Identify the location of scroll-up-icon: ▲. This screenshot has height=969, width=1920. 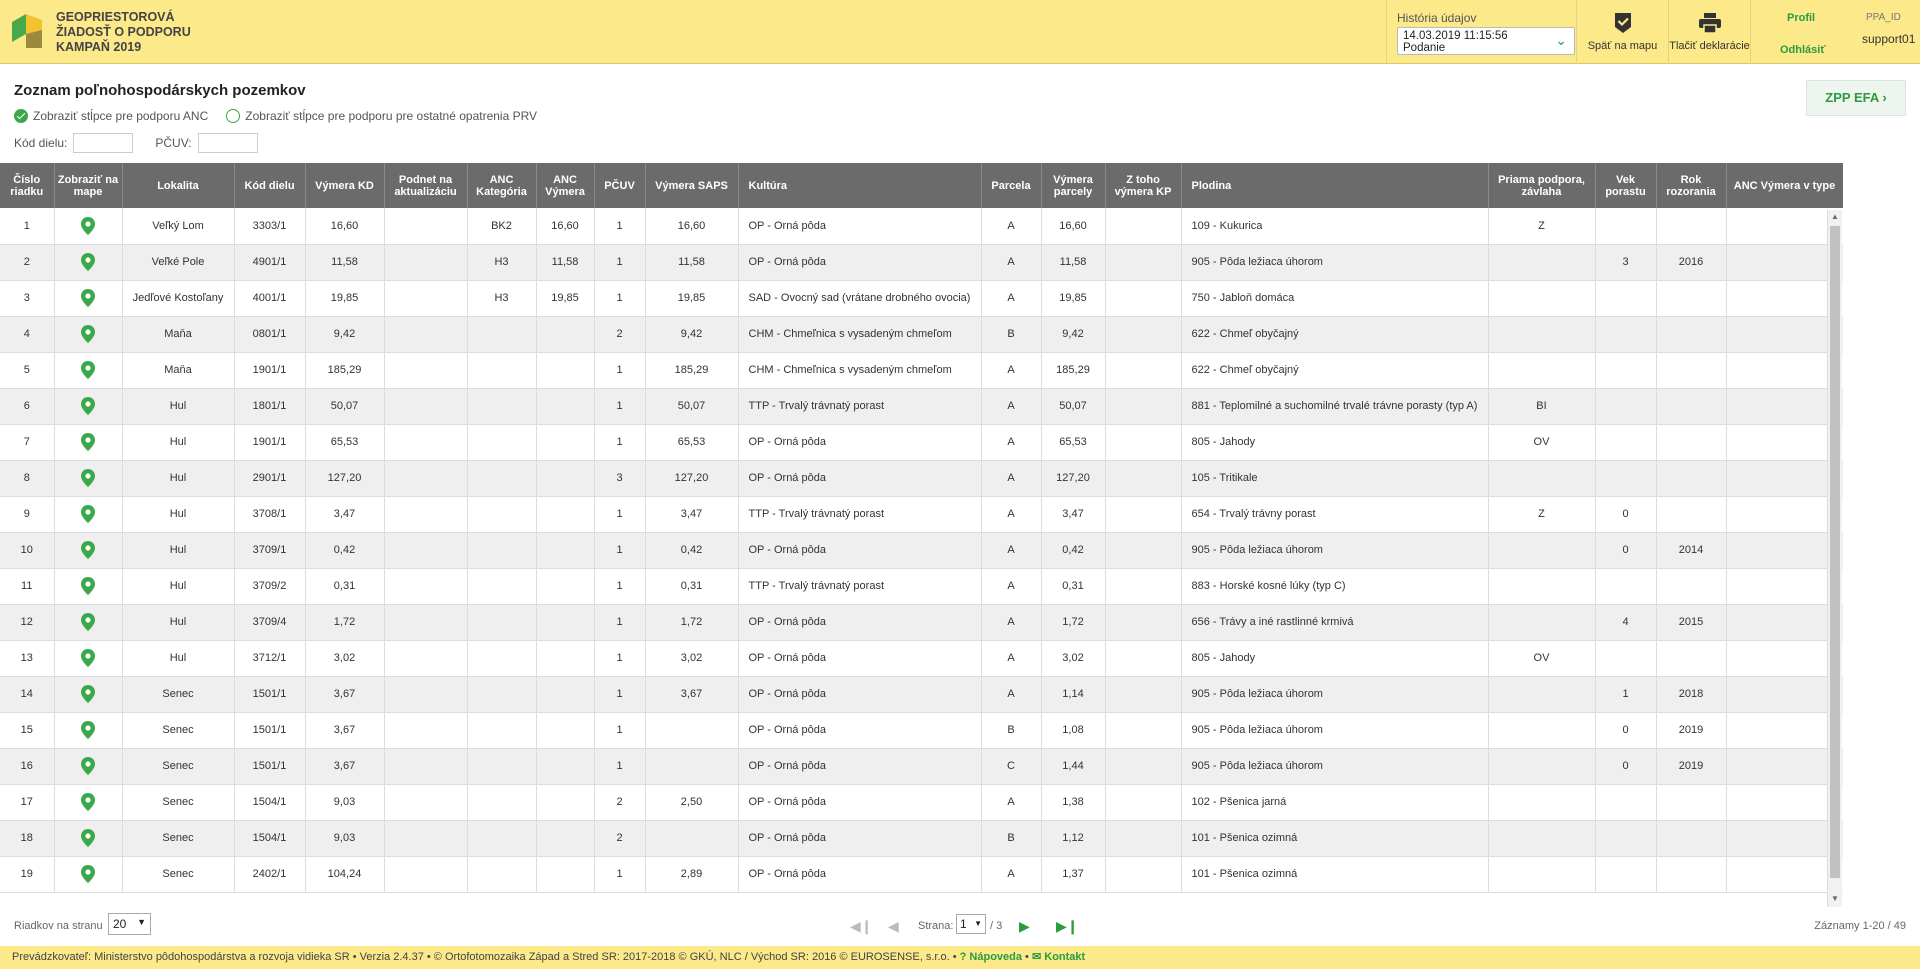
(1835, 216).